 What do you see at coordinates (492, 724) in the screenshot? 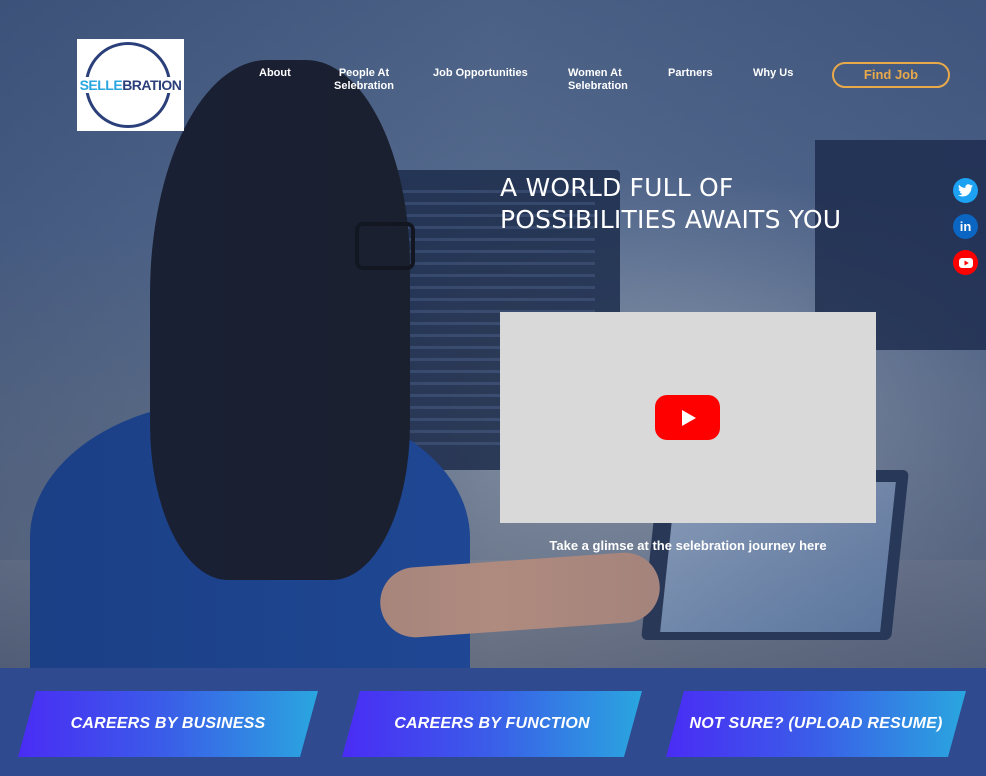
I see `careers-by-function-button: CAREERS BY FUNCTION` at bounding box center [492, 724].